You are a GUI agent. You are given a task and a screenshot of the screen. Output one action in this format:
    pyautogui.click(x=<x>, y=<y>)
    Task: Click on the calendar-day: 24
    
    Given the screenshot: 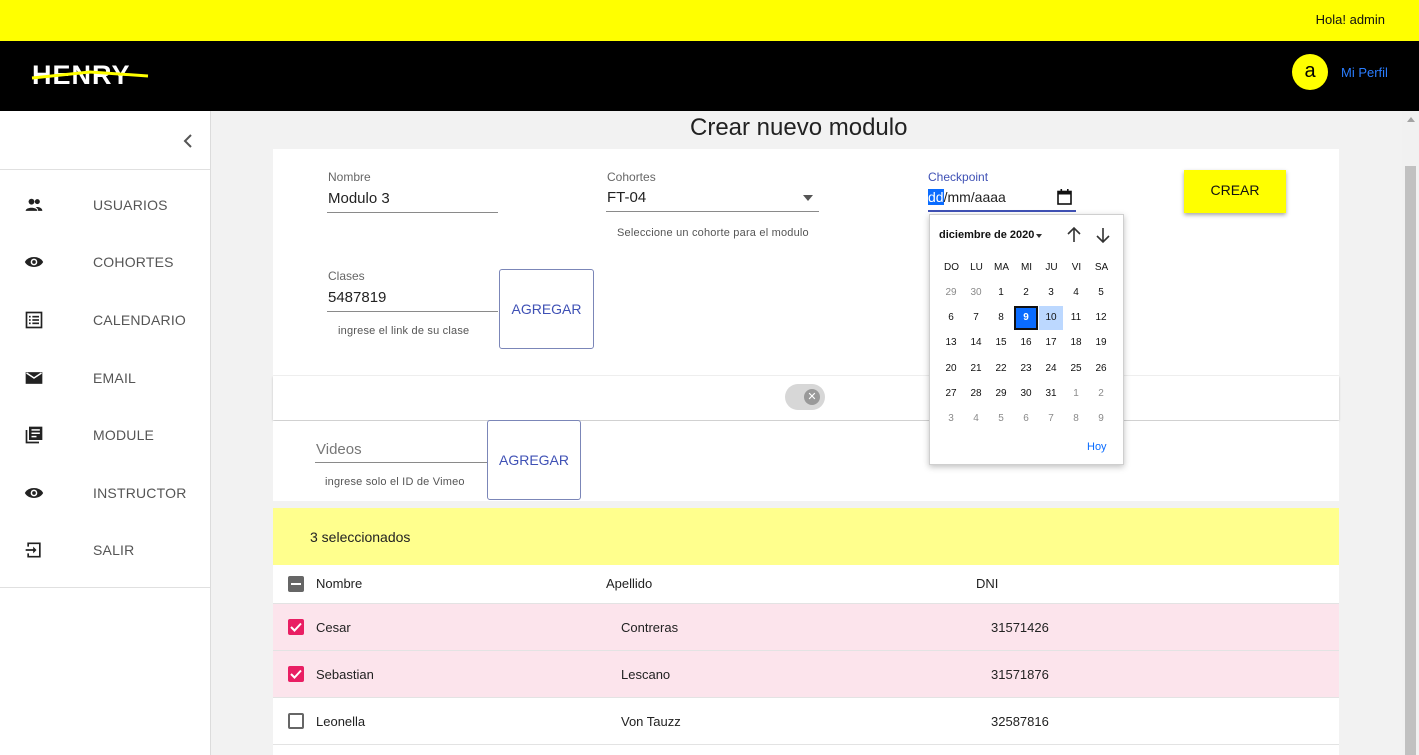 What is the action you would take?
    pyautogui.click(x=1051, y=369)
    